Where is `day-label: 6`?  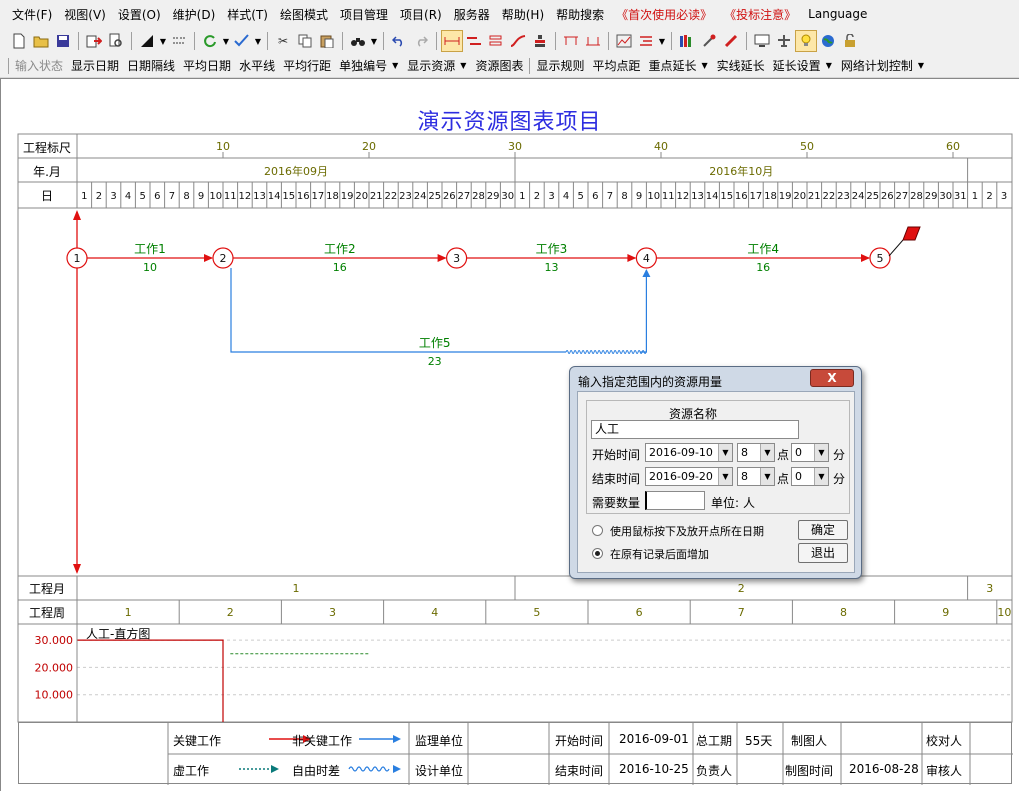
day-label: 6 is located at coordinates (595, 196).